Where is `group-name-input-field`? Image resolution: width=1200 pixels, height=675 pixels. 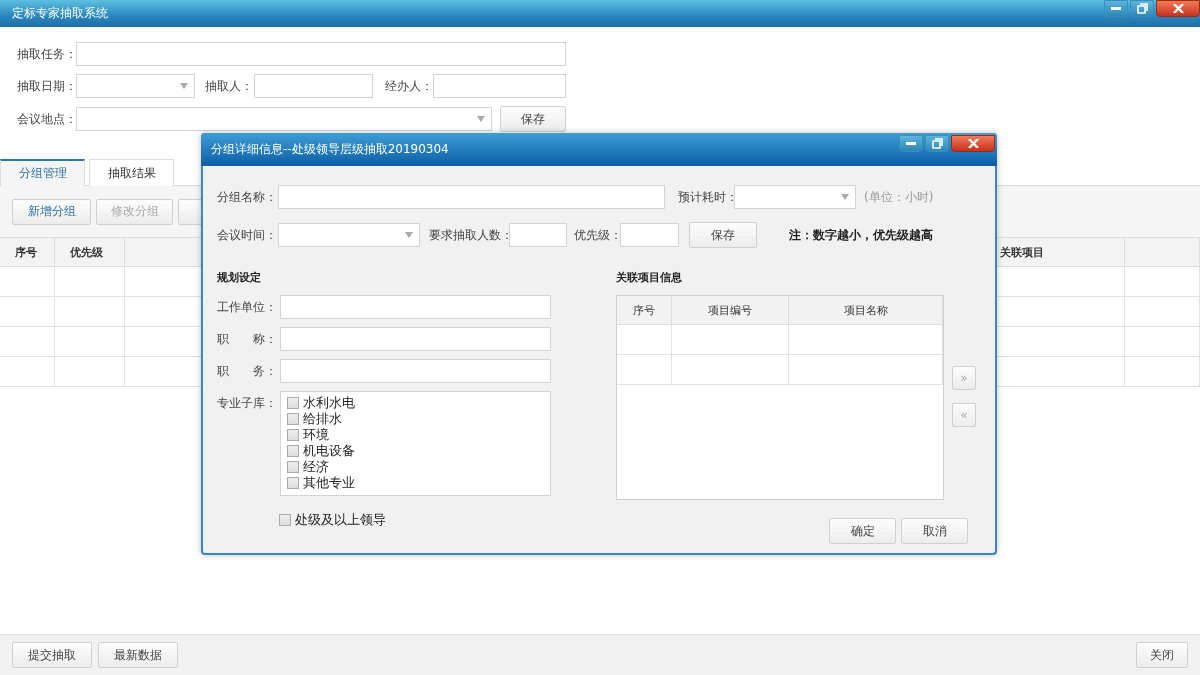
group-name-input-field is located at coordinates (471, 197).